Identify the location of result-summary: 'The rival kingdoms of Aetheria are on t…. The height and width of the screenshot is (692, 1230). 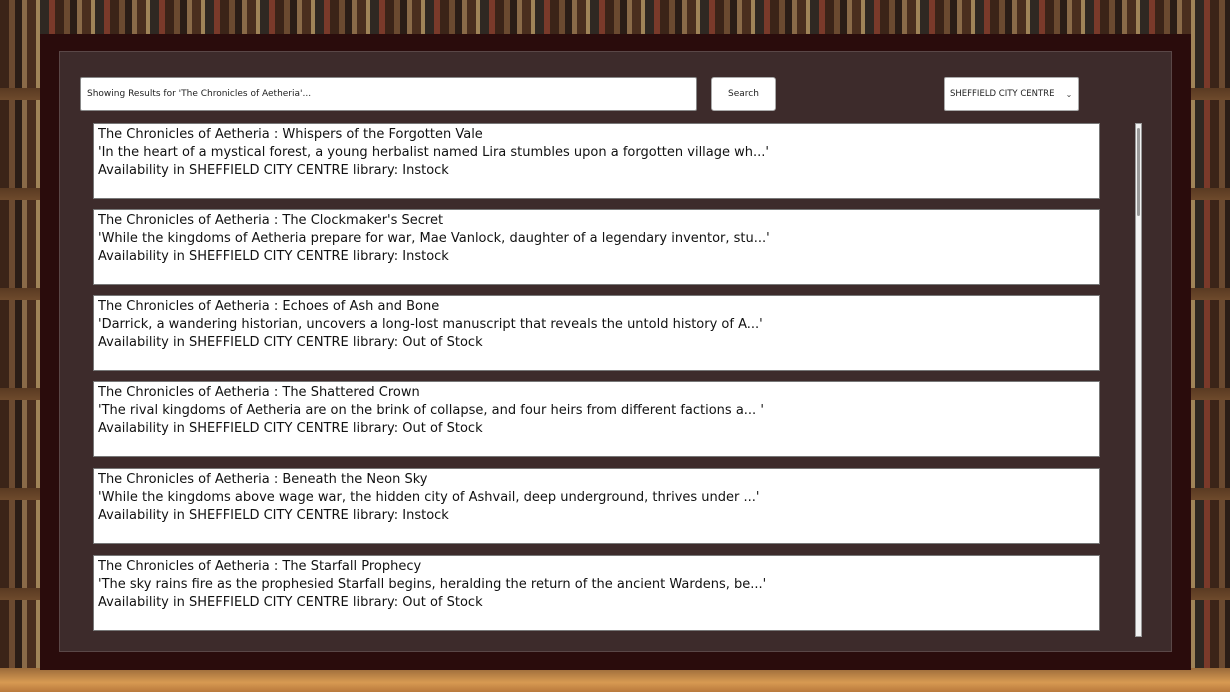
(431, 410).